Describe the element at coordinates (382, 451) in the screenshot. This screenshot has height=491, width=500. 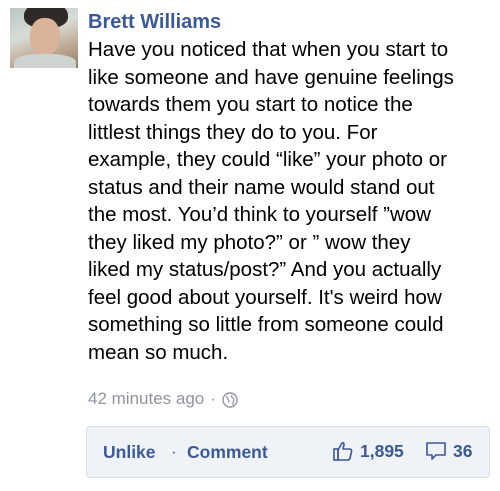
I see `like-count: 1,895` at that location.